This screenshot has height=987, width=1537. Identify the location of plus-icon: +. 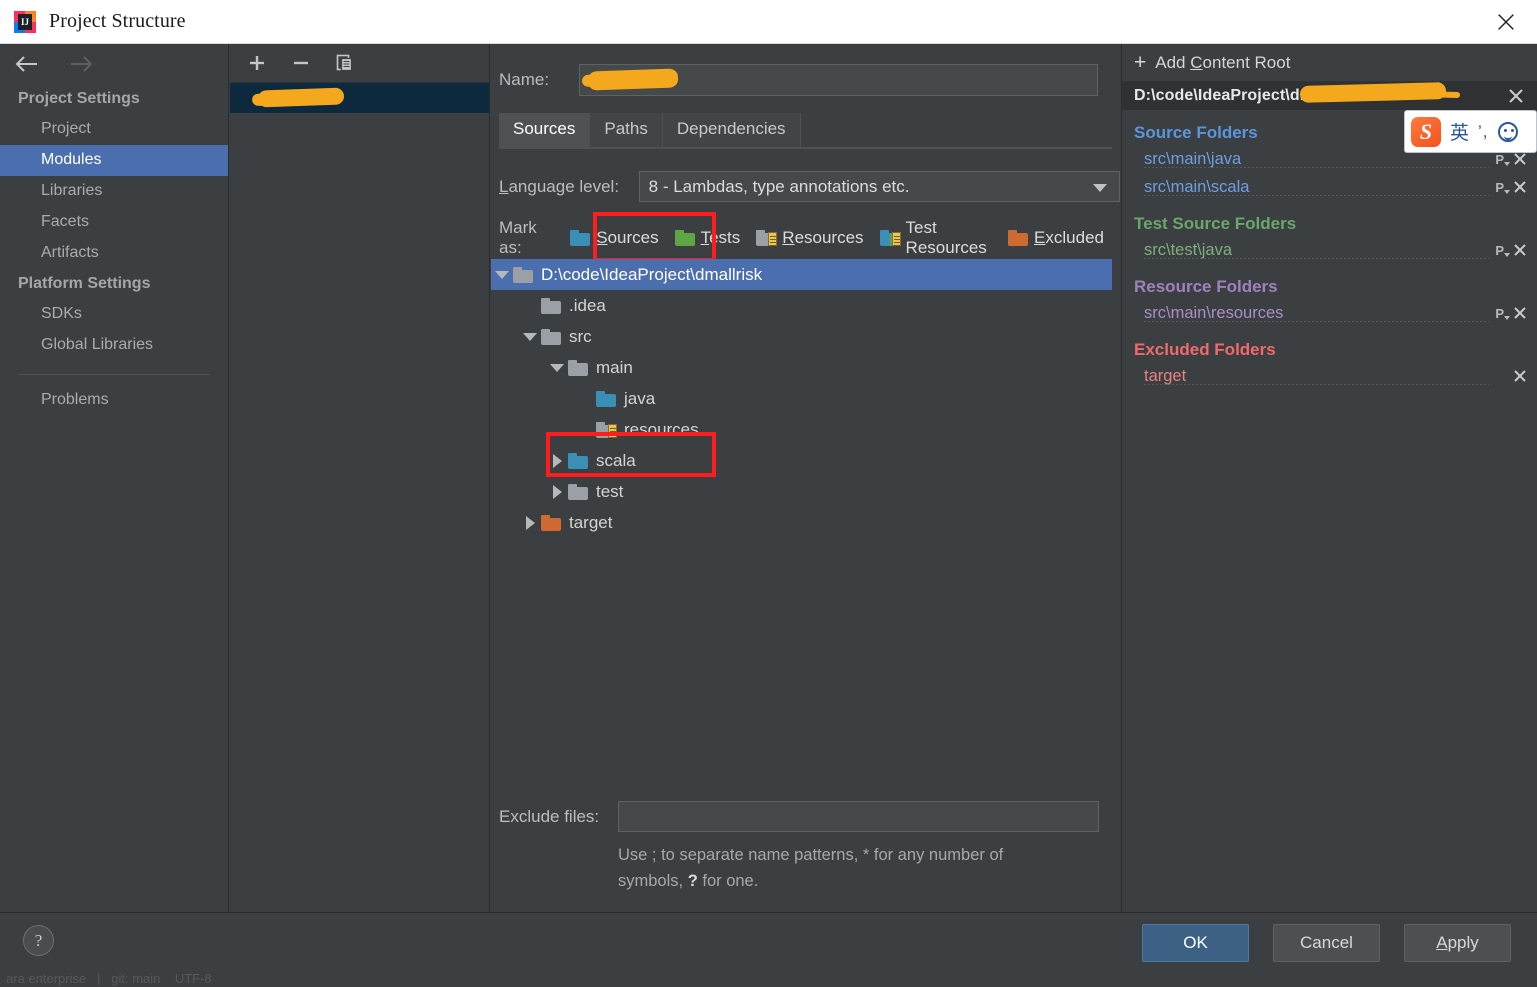
(1140, 62).